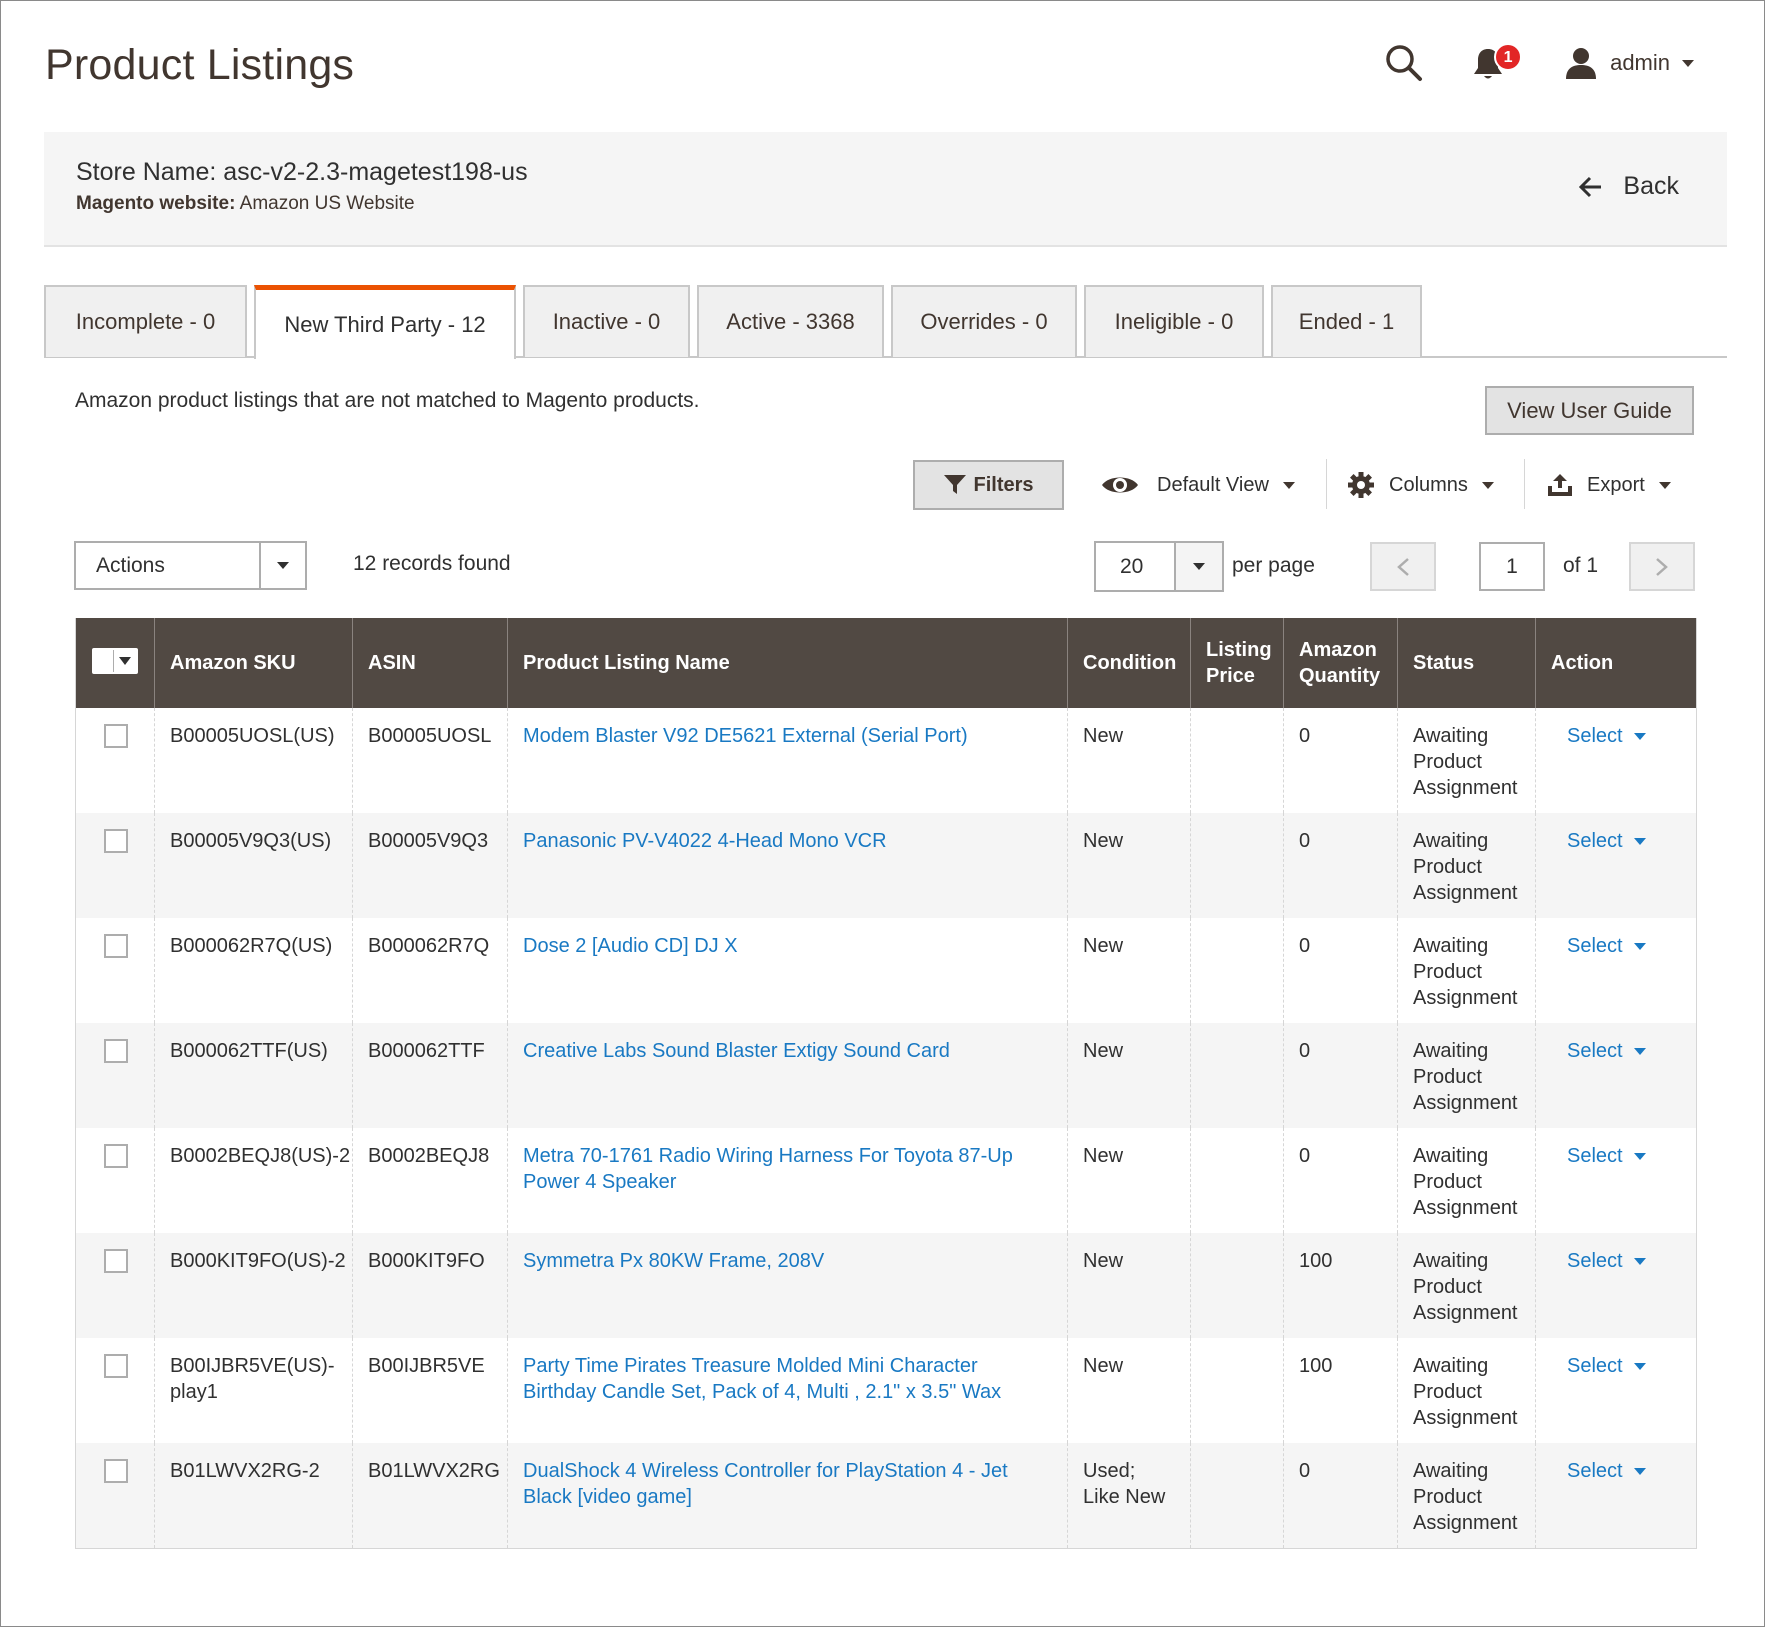 The image size is (1765, 1627). What do you see at coordinates (790, 321) in the screenshot?
I see `tab-active: Active - 3368` at bounding box center [790, 321].